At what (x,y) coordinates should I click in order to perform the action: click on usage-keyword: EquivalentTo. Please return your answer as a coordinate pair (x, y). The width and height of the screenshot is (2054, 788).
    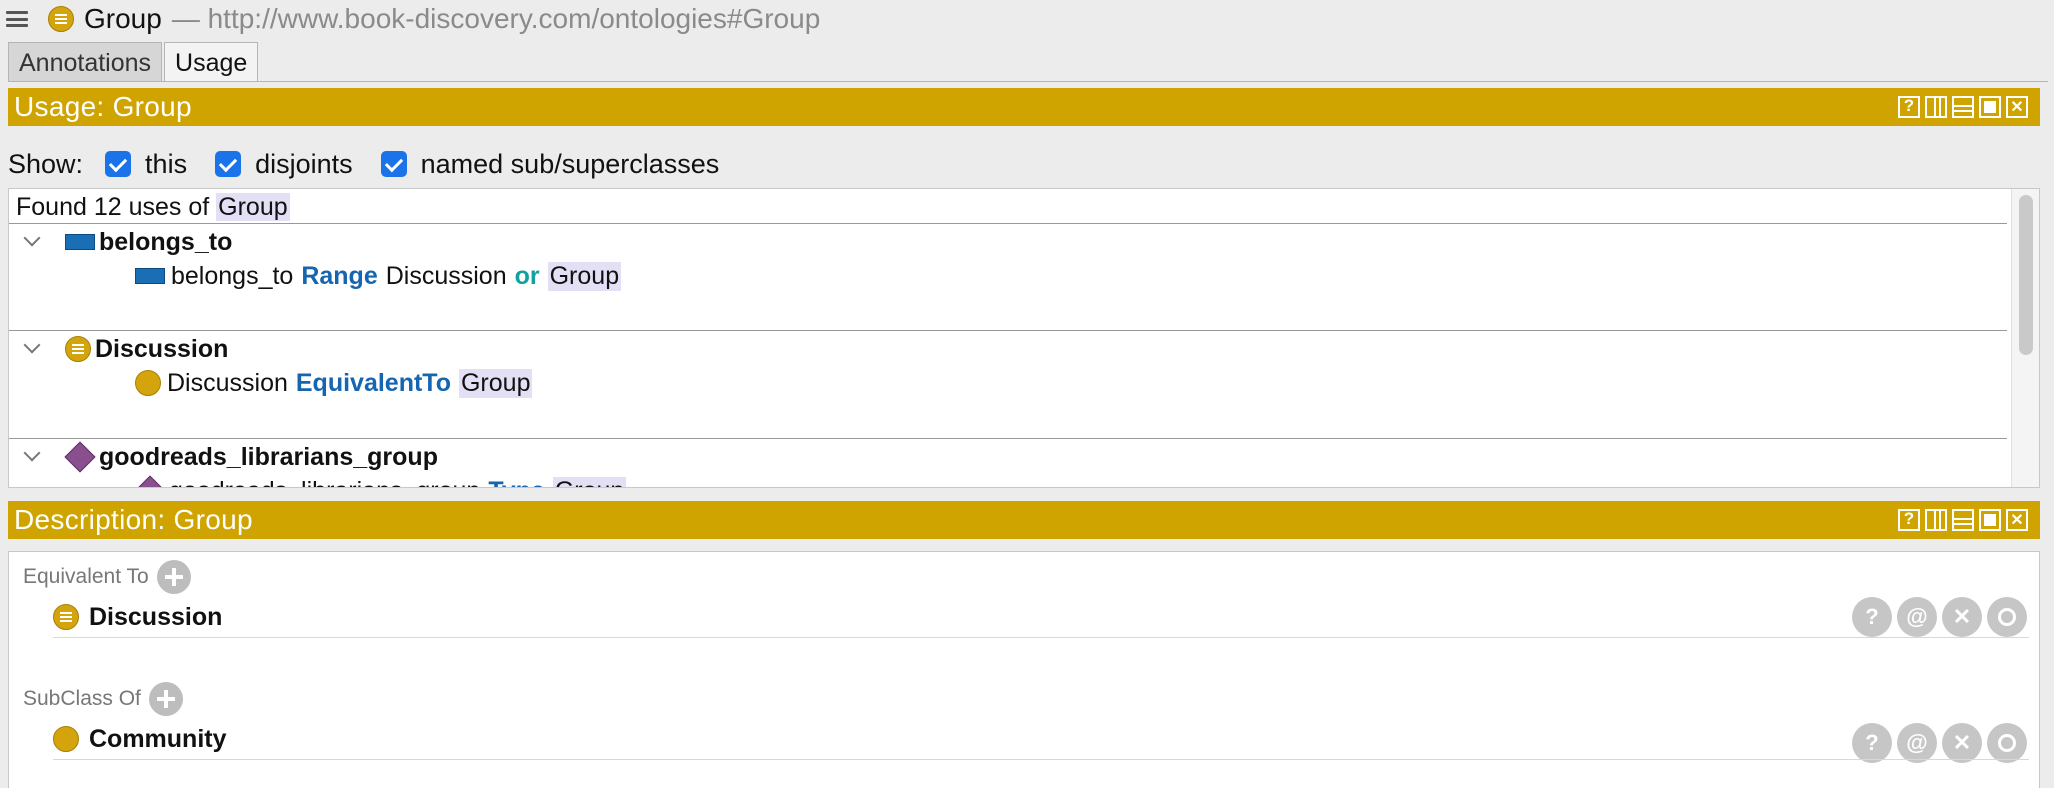
    Looking at the image, I should click on (373, 382).